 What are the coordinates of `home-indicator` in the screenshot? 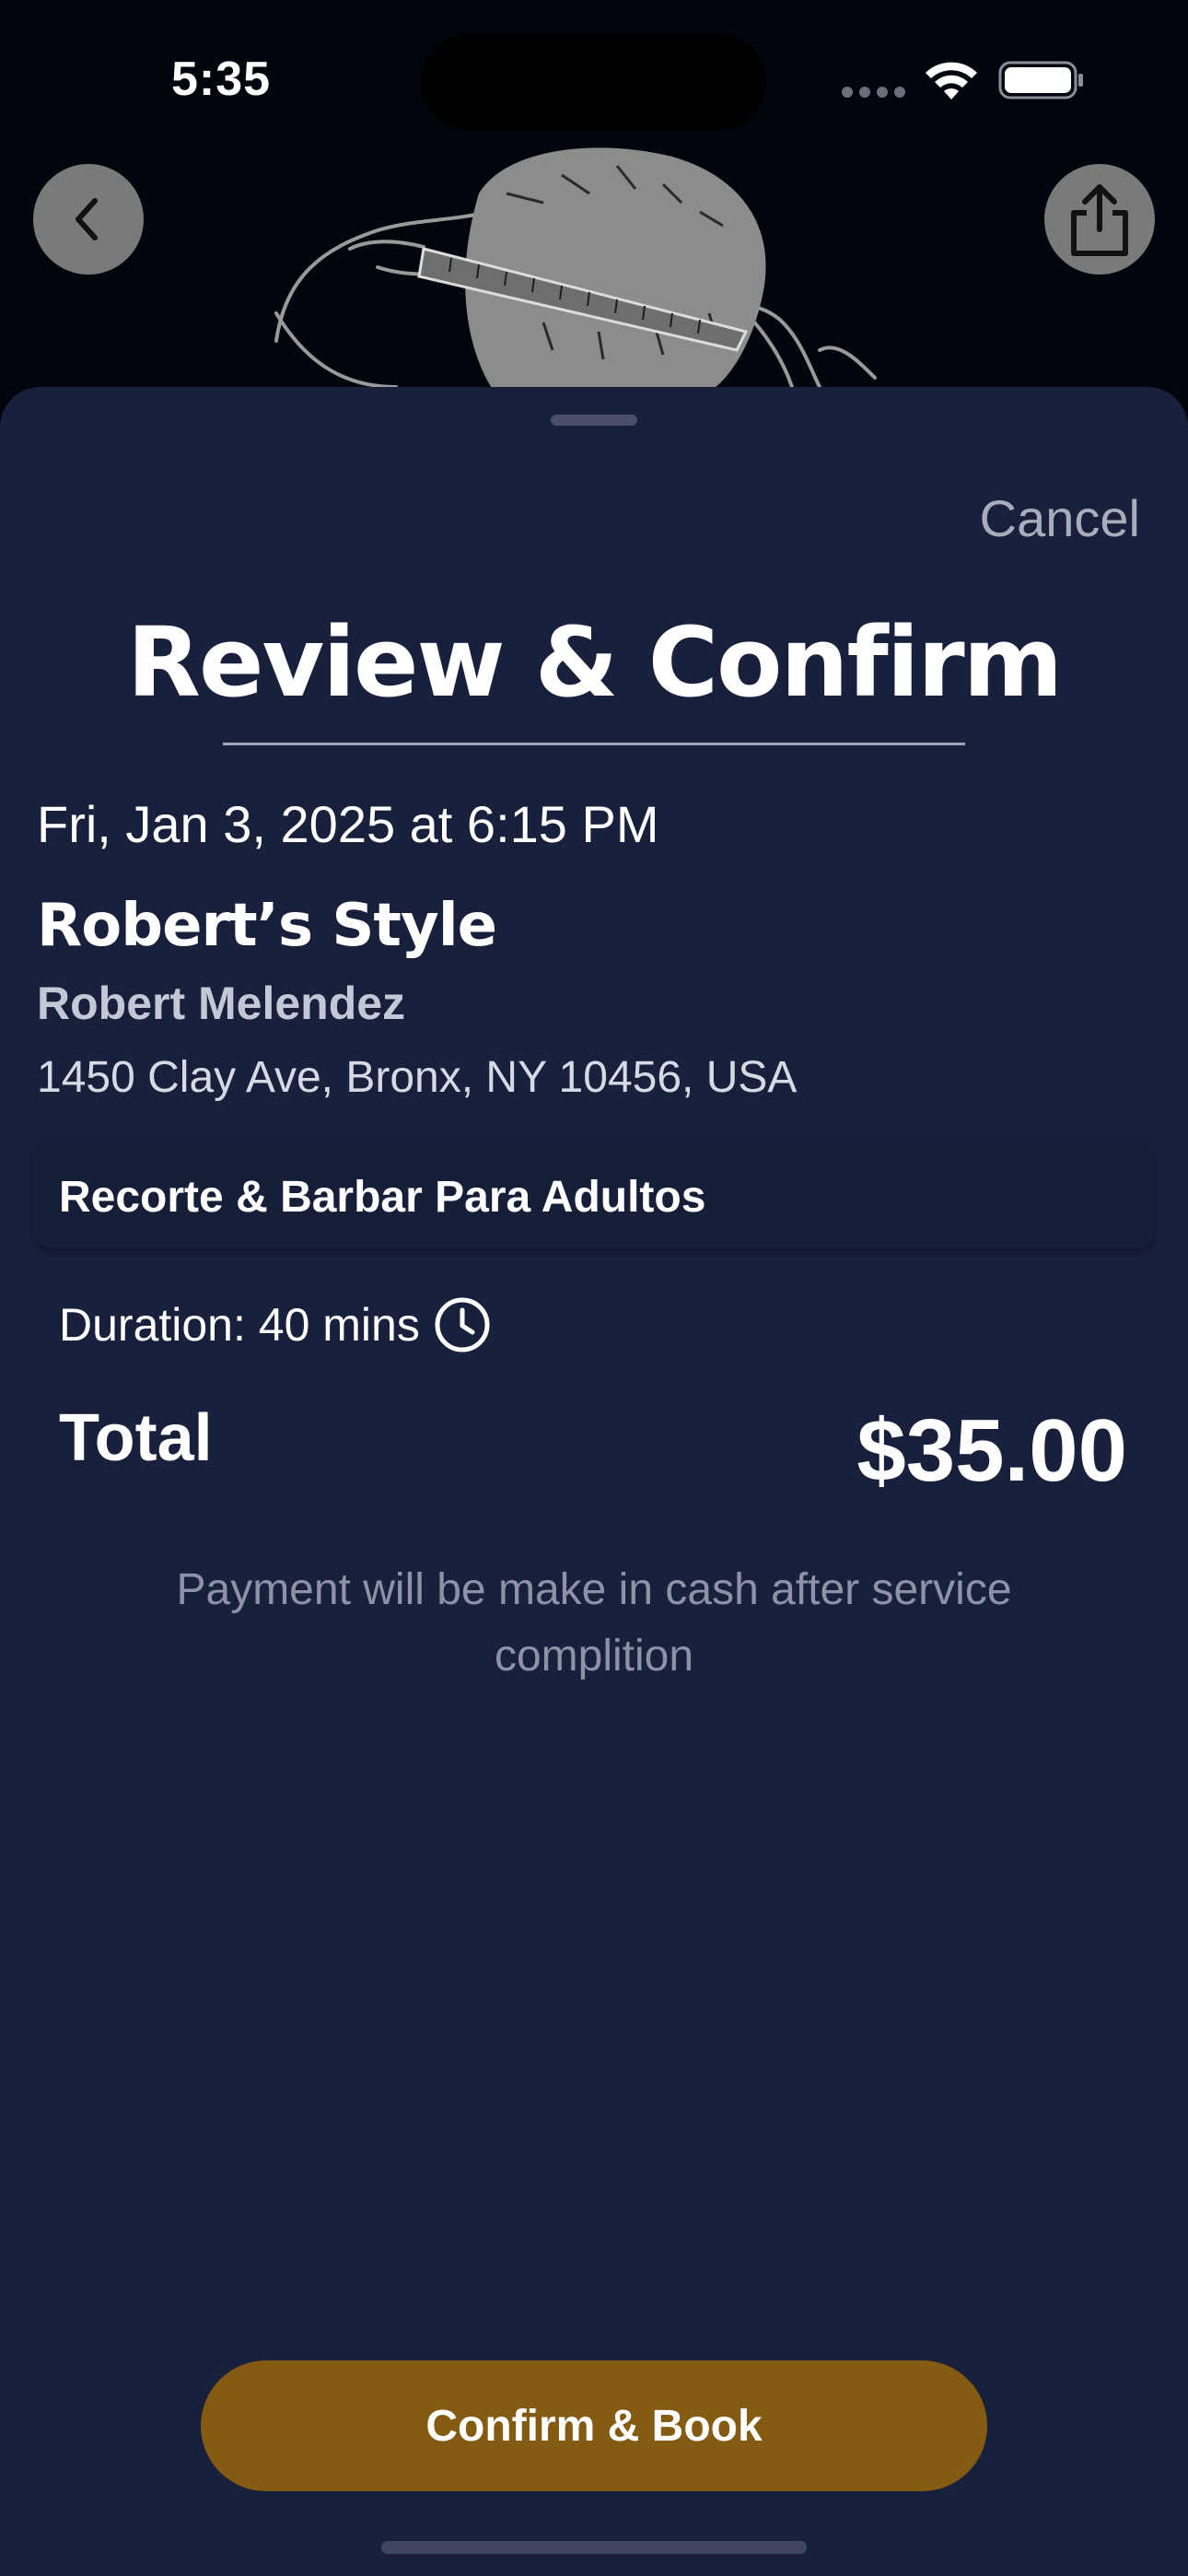 It's located at (594, 2547).